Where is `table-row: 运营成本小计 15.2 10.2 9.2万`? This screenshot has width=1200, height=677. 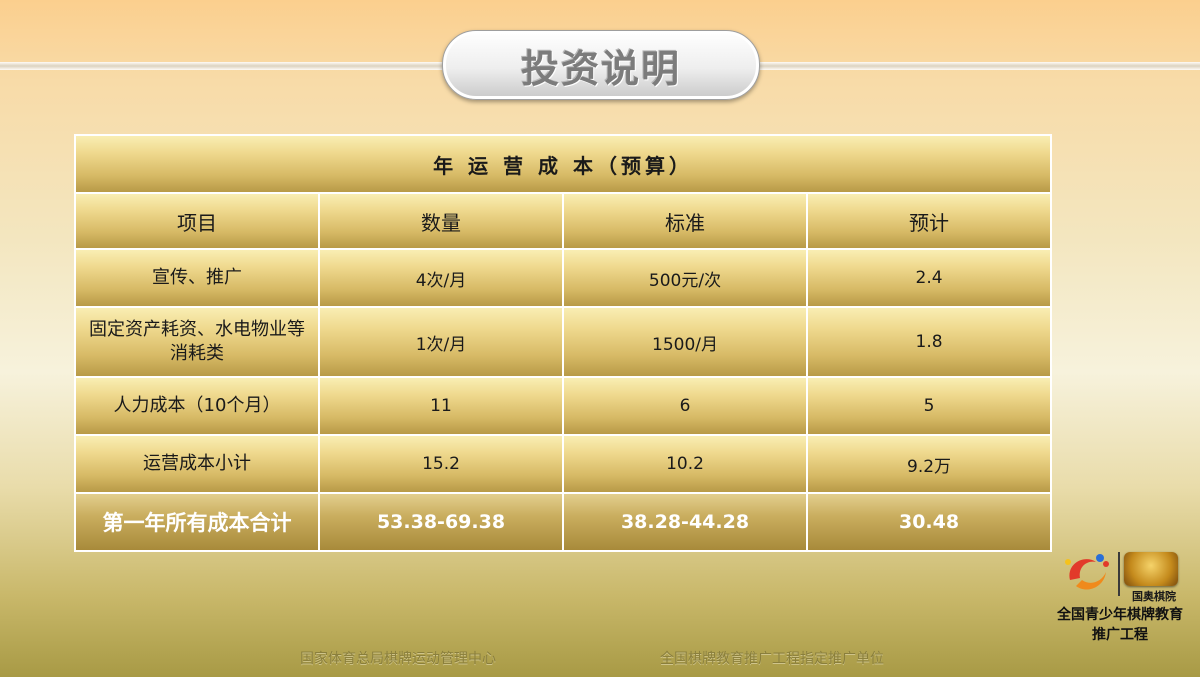
table-row: 运营成本小计 15.2 10.2 9.2万 is located at coordinates (563, 464).